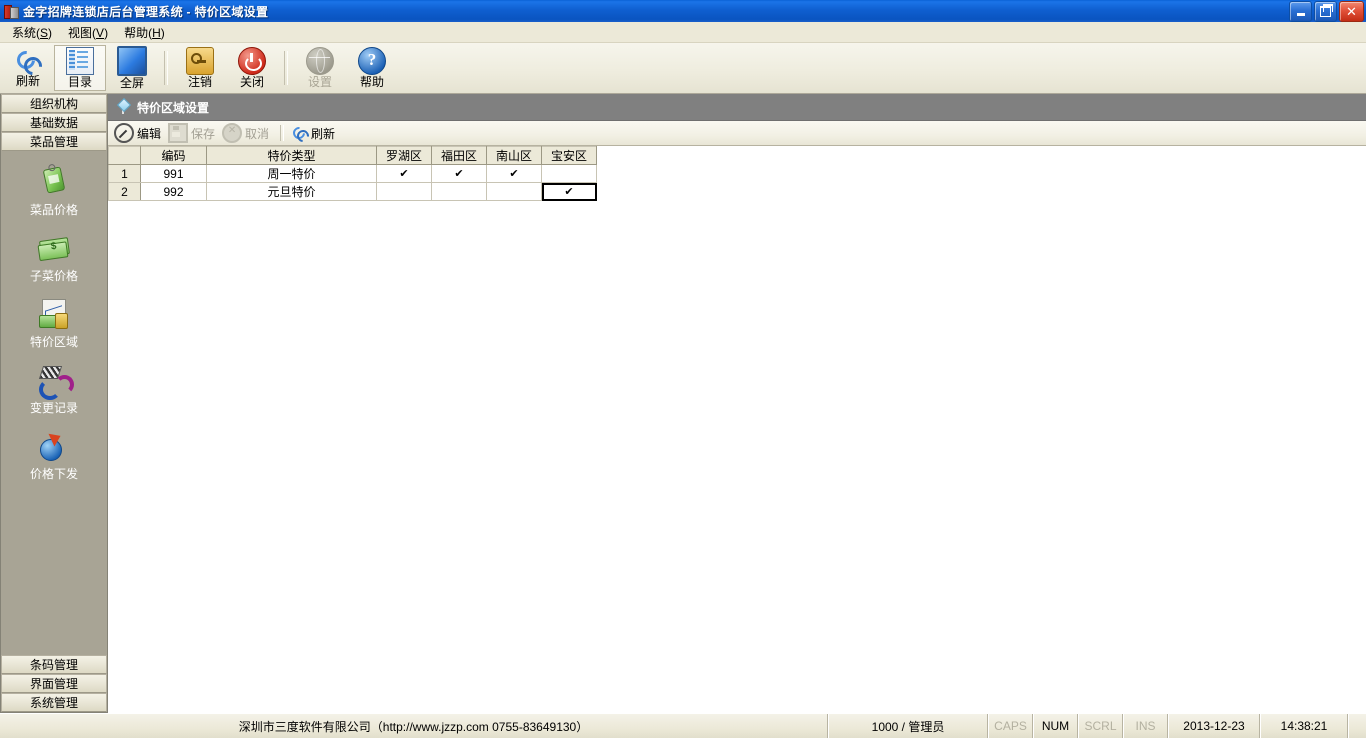 The height and width of the screenshot is (738, 1366). What do you see at coordinates (683, 11) in the screenshot?
I see `title-bar: 金字招牌连锁店后台管理系统 - 特价区域设置 ✕` at bounding box center [683, 11].